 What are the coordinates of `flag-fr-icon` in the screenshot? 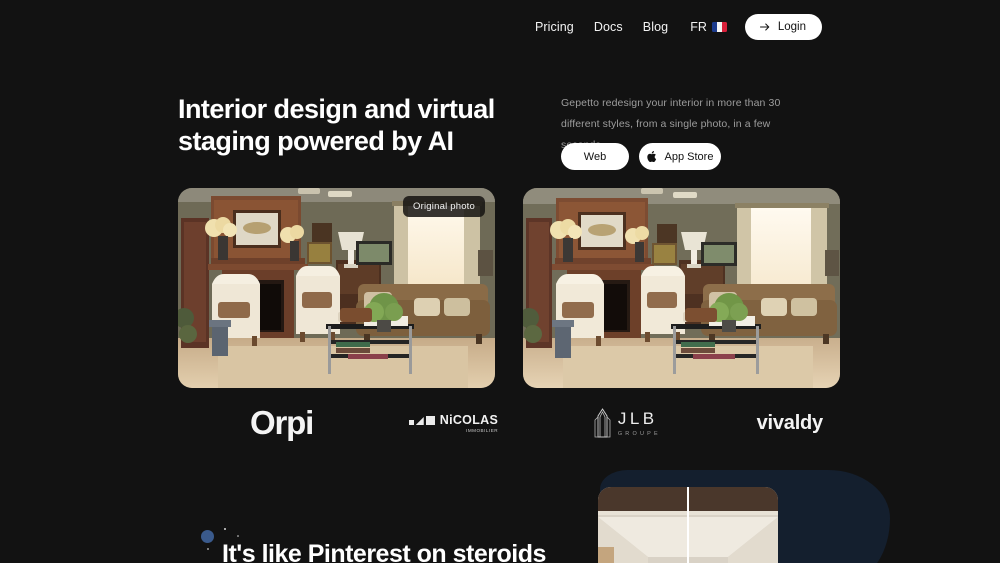 It's located at (719, 27).